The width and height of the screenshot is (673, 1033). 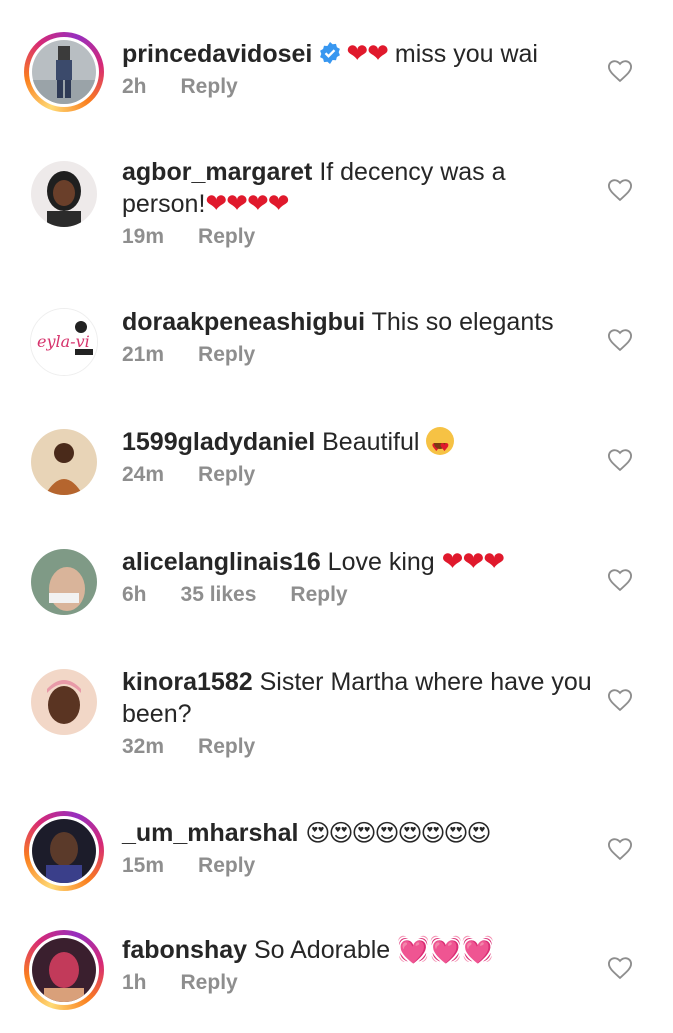 What do you see at coordinates (398, 833) in the screenshot?
I see `heart-eyes-emoji: 😍😍😍😍😍😍😍😍` at bounding box center [398, 833].